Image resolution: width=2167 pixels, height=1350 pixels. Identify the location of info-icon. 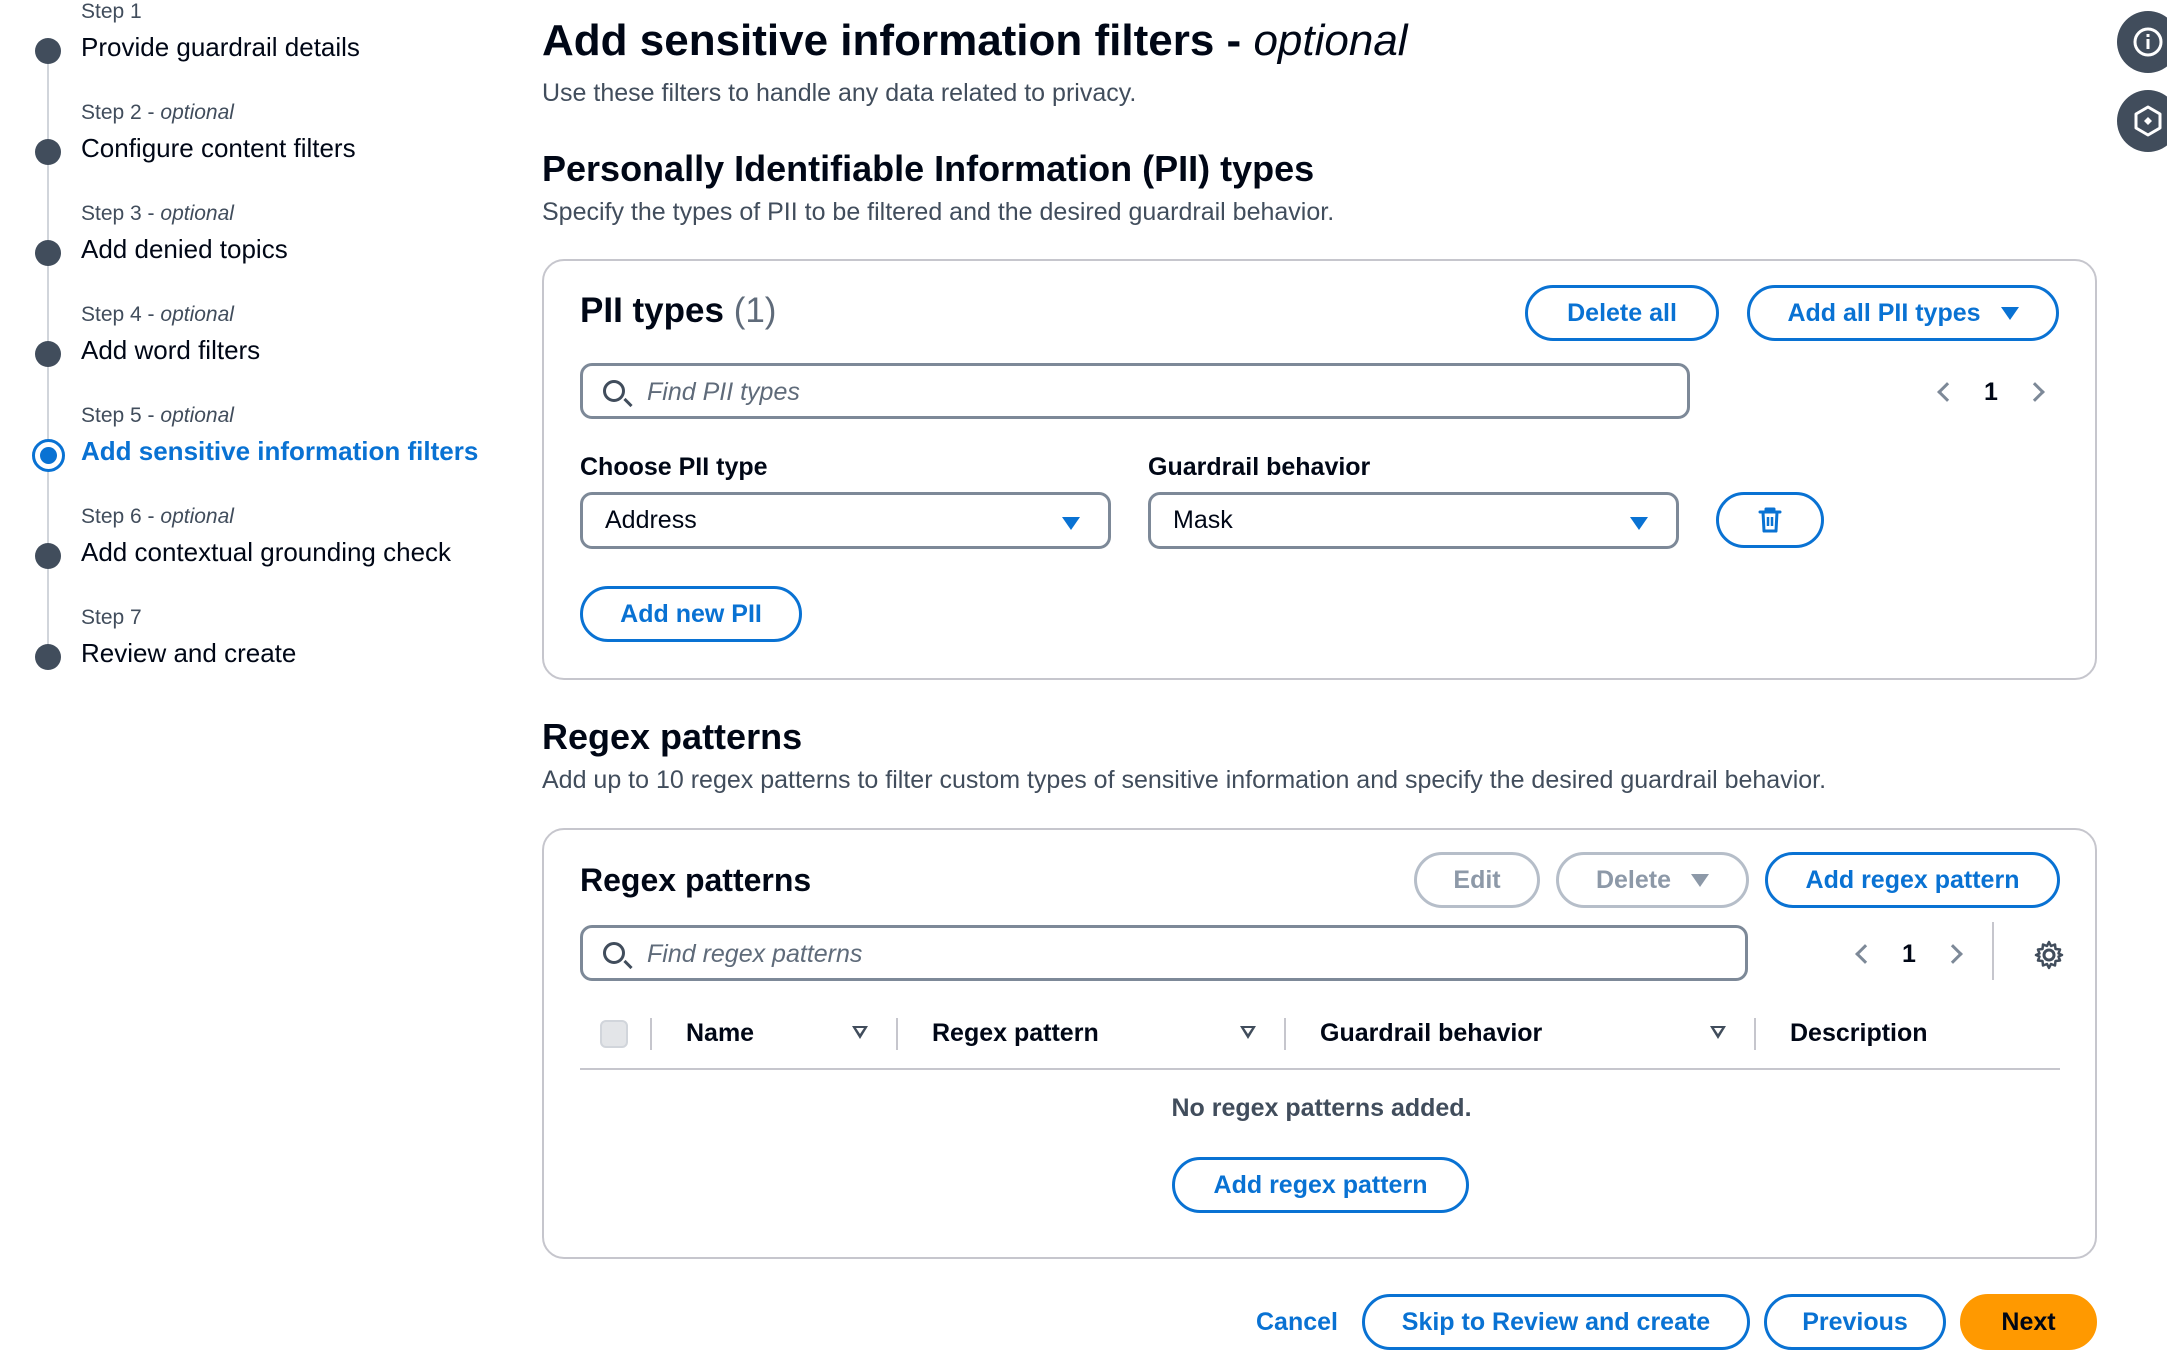
(2148, 42).